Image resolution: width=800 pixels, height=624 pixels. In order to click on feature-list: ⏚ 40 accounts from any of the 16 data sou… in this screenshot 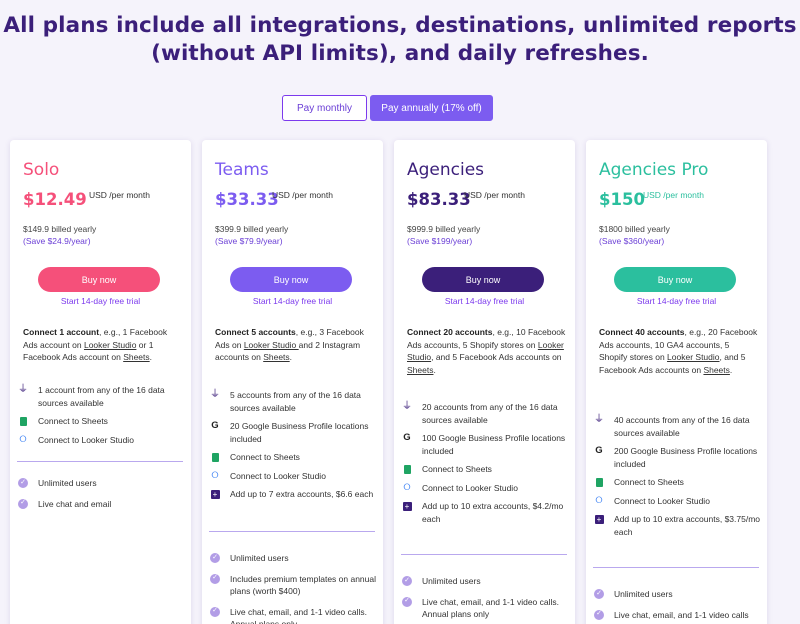, I will do `click(678, 479)`.